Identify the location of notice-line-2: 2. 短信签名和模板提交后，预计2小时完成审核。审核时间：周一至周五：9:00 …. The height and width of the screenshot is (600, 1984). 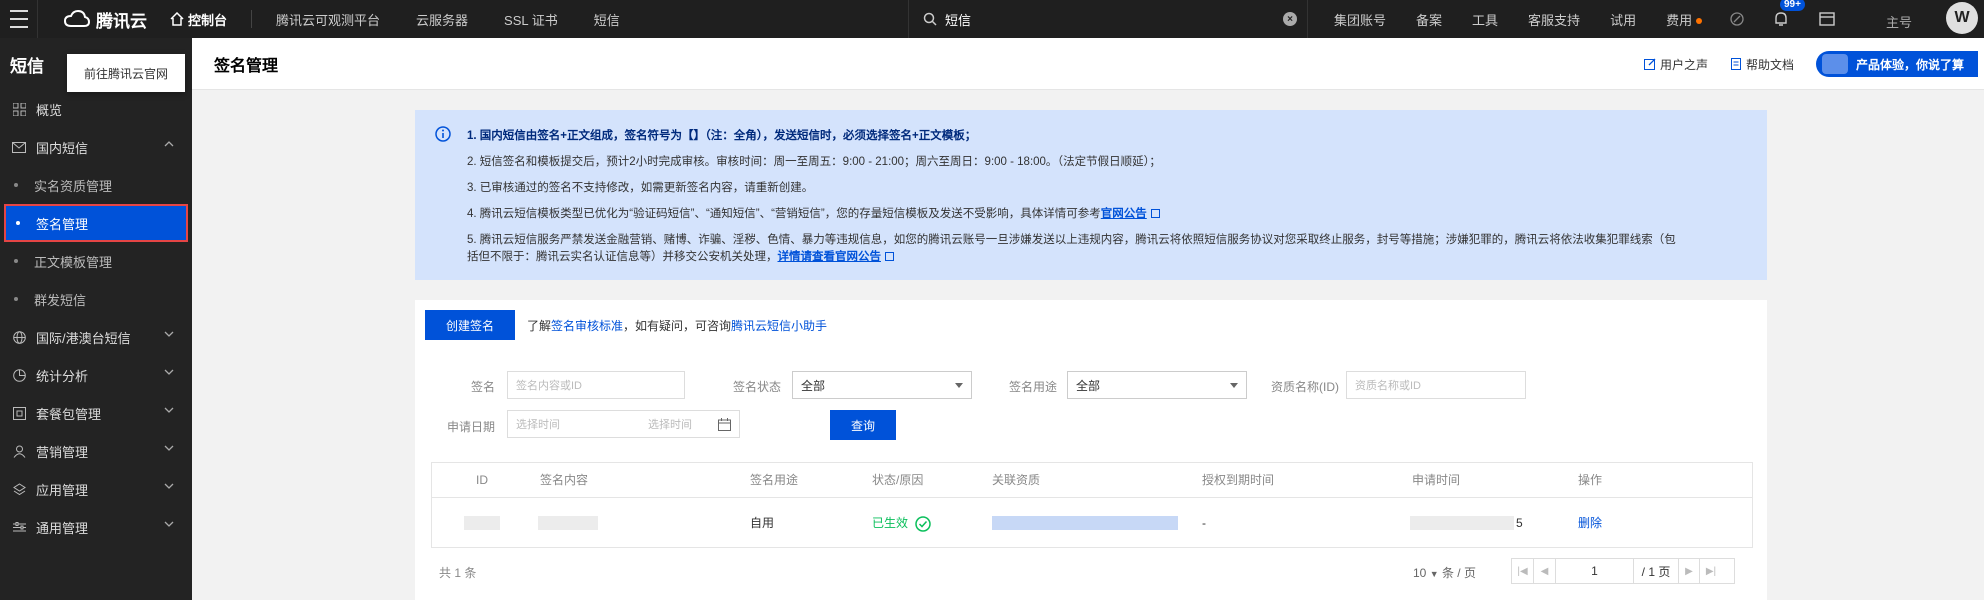
(814, 162).